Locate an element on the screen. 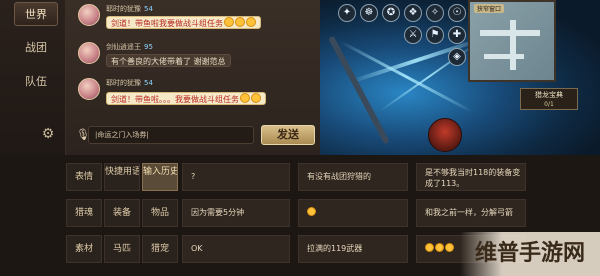 The height and width of the screenshot is (276, 600). category-items: 物品 is located at coordinates (160, 213).